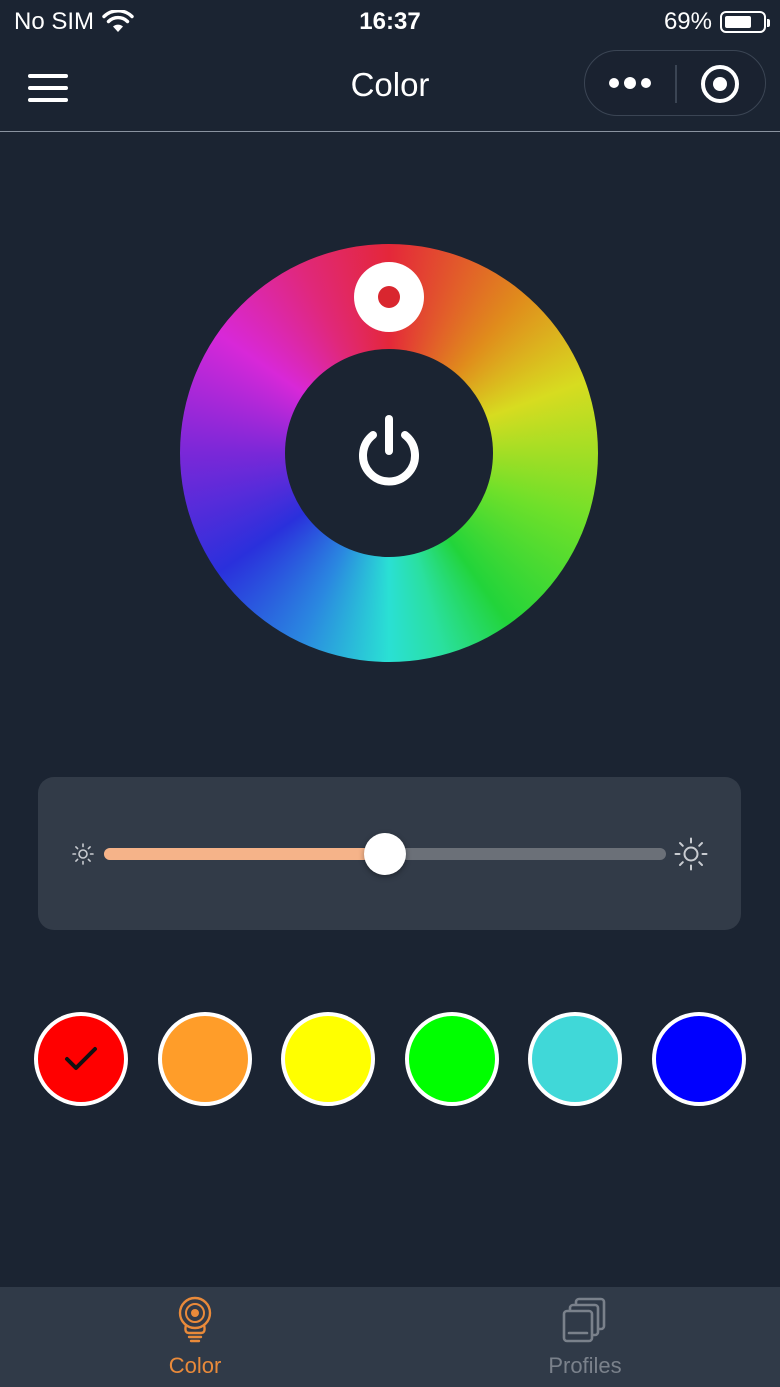 This screenshot has width=780, height=1387. Describe the element at coordinates (452, 1059) in the screenshot. I see `swatch-green` at that location.